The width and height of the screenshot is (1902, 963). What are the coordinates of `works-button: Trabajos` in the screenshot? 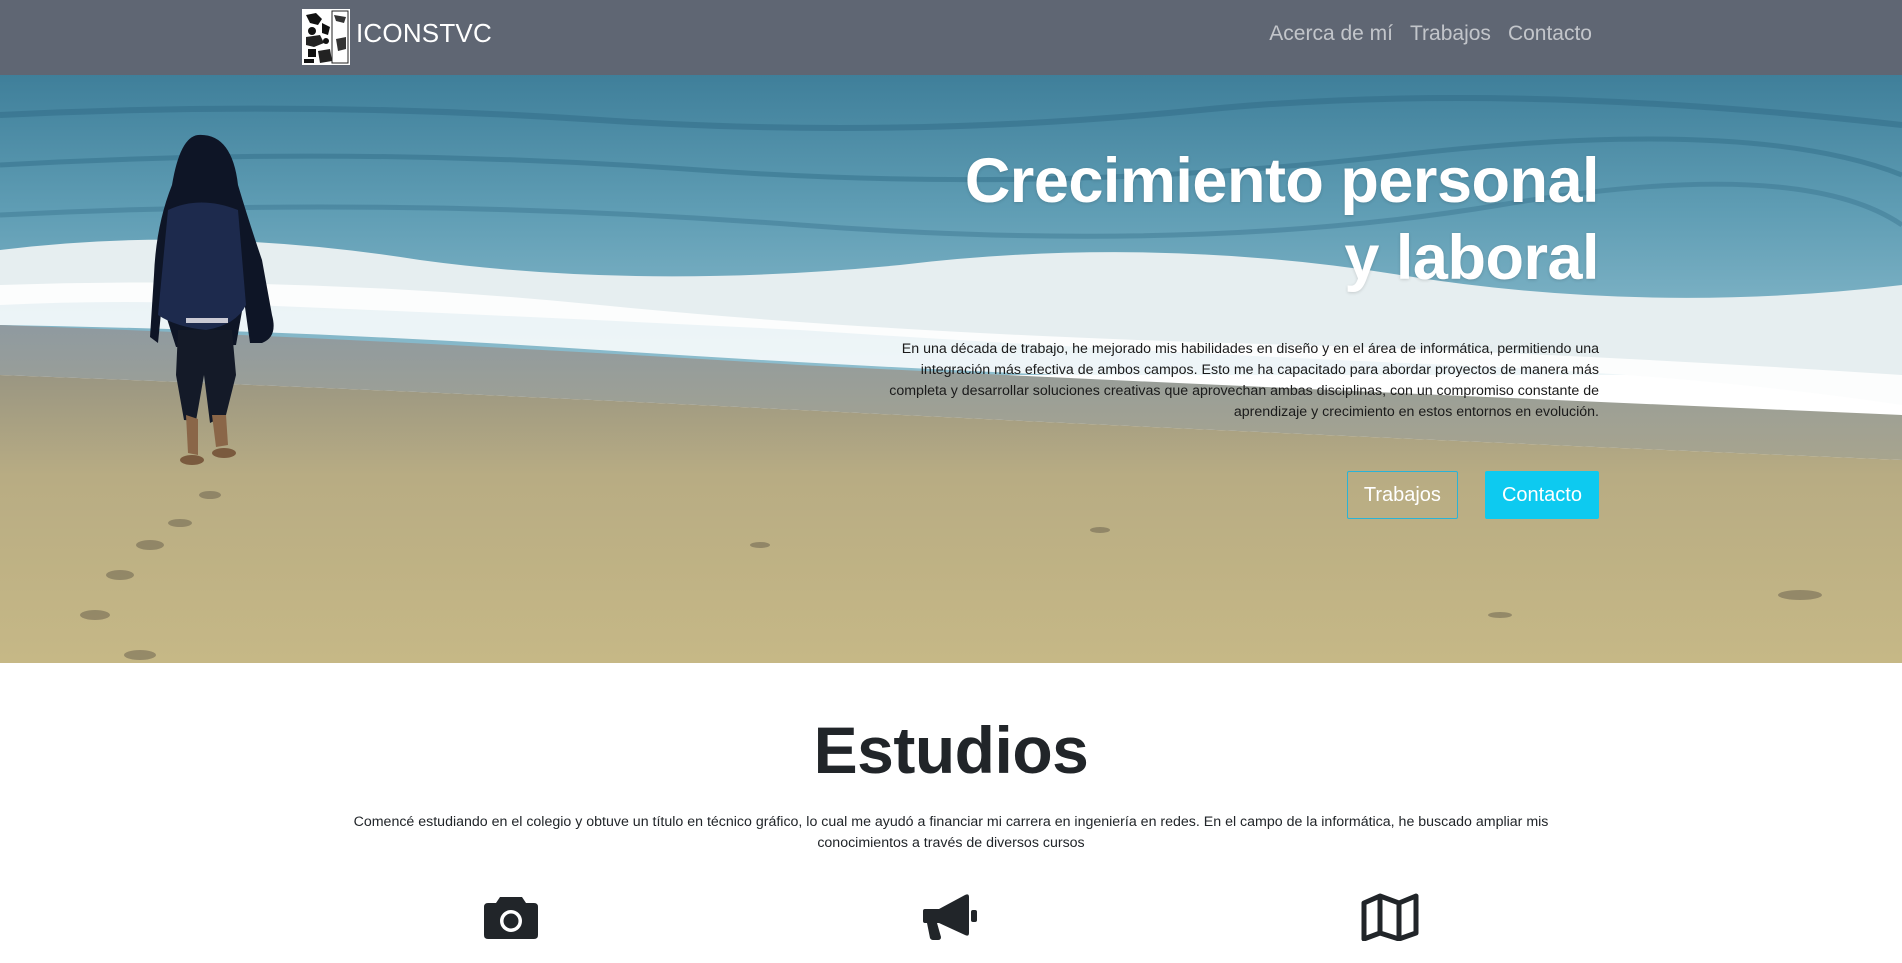 It's located at (1402, 495).